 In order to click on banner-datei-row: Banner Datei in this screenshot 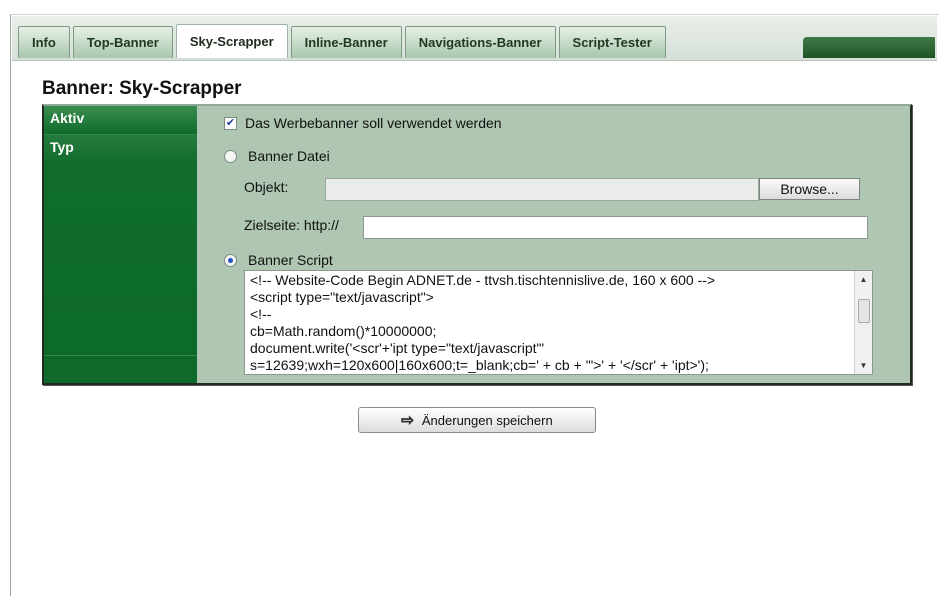, I will do `click(277, 156)`.